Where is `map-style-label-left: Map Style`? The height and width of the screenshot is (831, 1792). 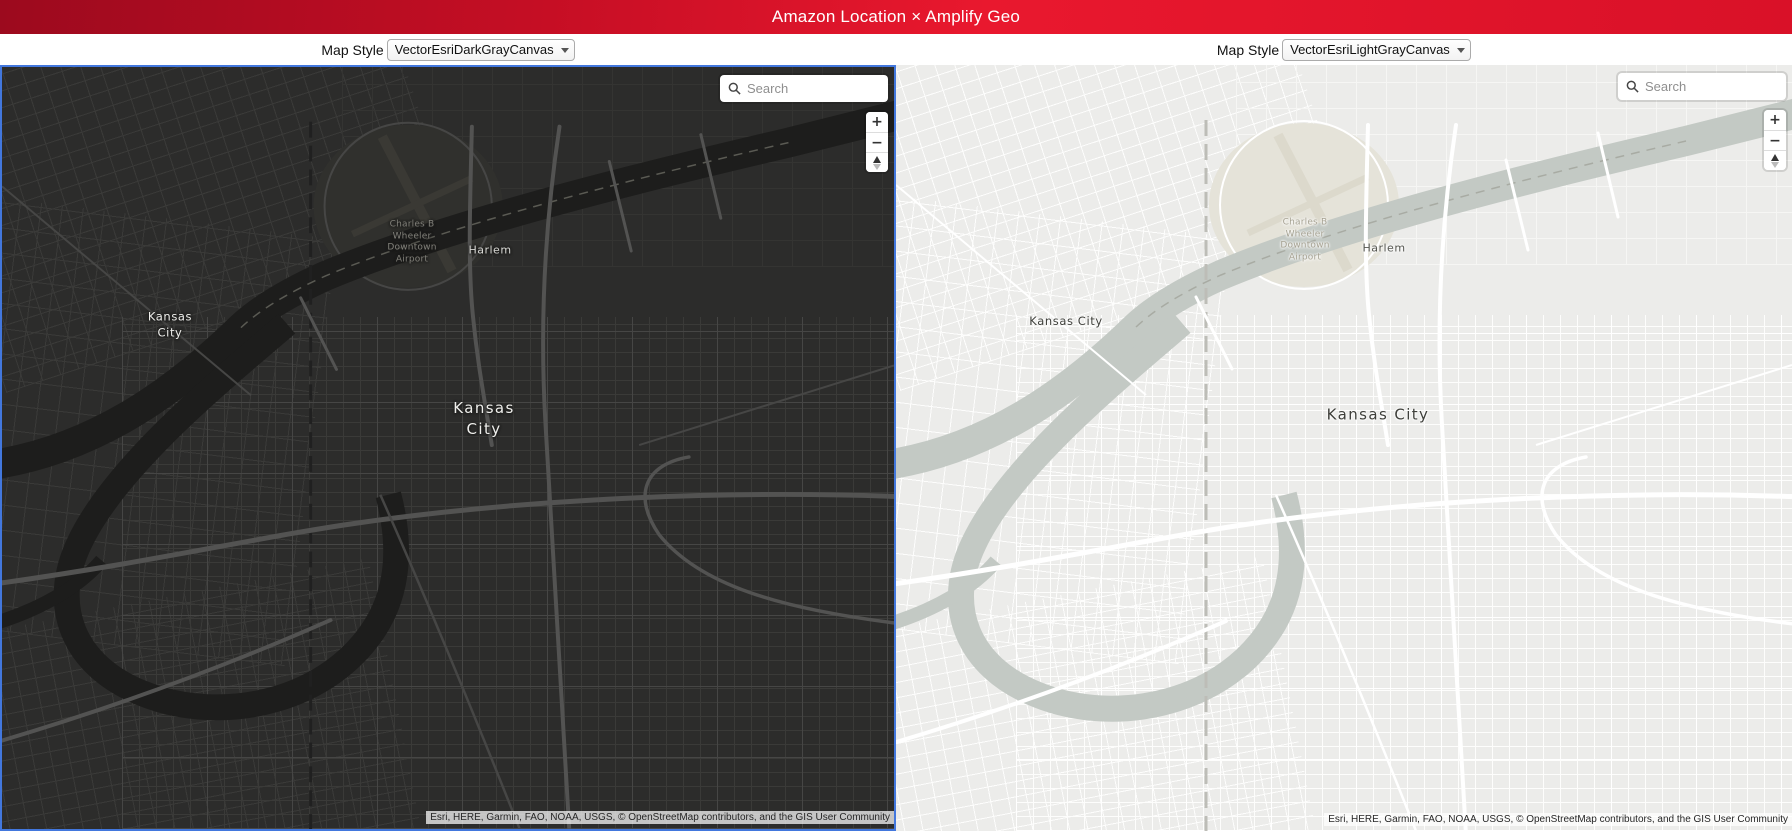 map-style-label-left: Map Style is located at coordinates (352, 49).